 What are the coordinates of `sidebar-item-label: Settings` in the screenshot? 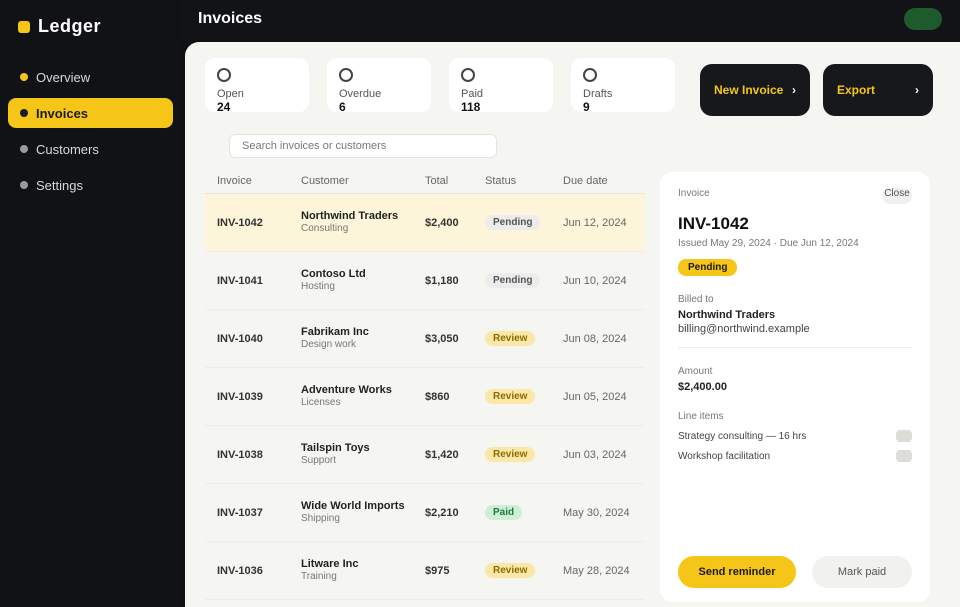 It's located at (59, 185).